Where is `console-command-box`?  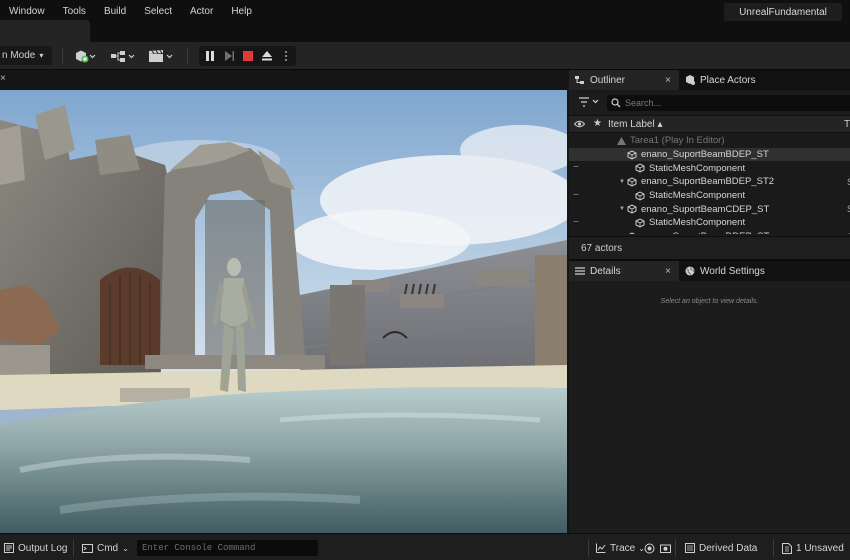 console-command-box is located at coordinates (227, 548).